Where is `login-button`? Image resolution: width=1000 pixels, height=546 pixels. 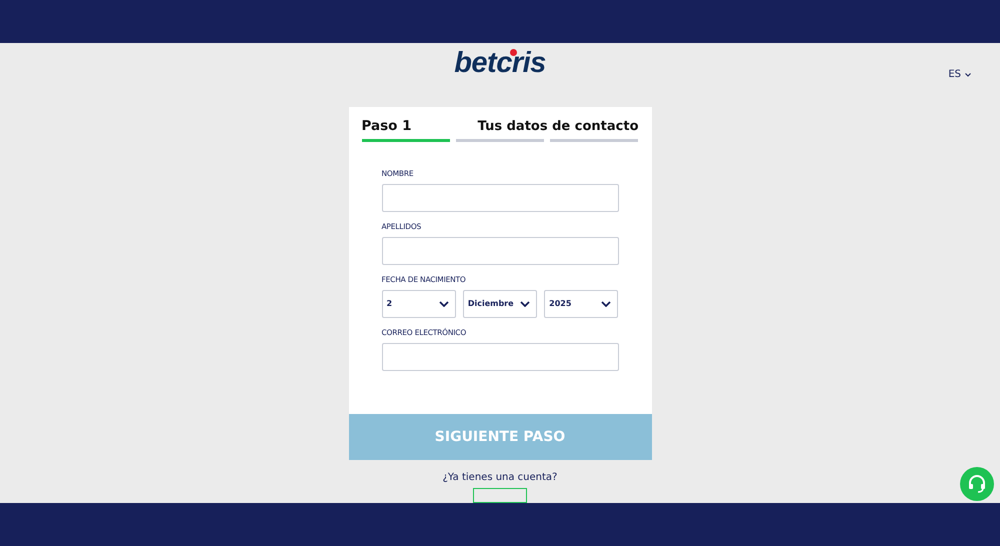 login-button is located at coordinates (500, 495).